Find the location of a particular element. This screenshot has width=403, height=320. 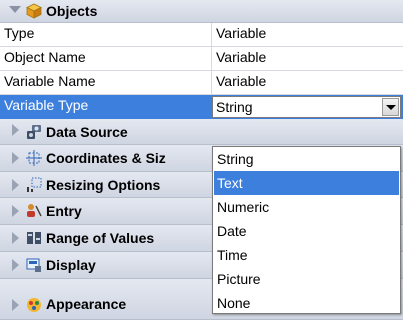

property-row-variable-type: Variable Type String is located at coordinates (201, 107).